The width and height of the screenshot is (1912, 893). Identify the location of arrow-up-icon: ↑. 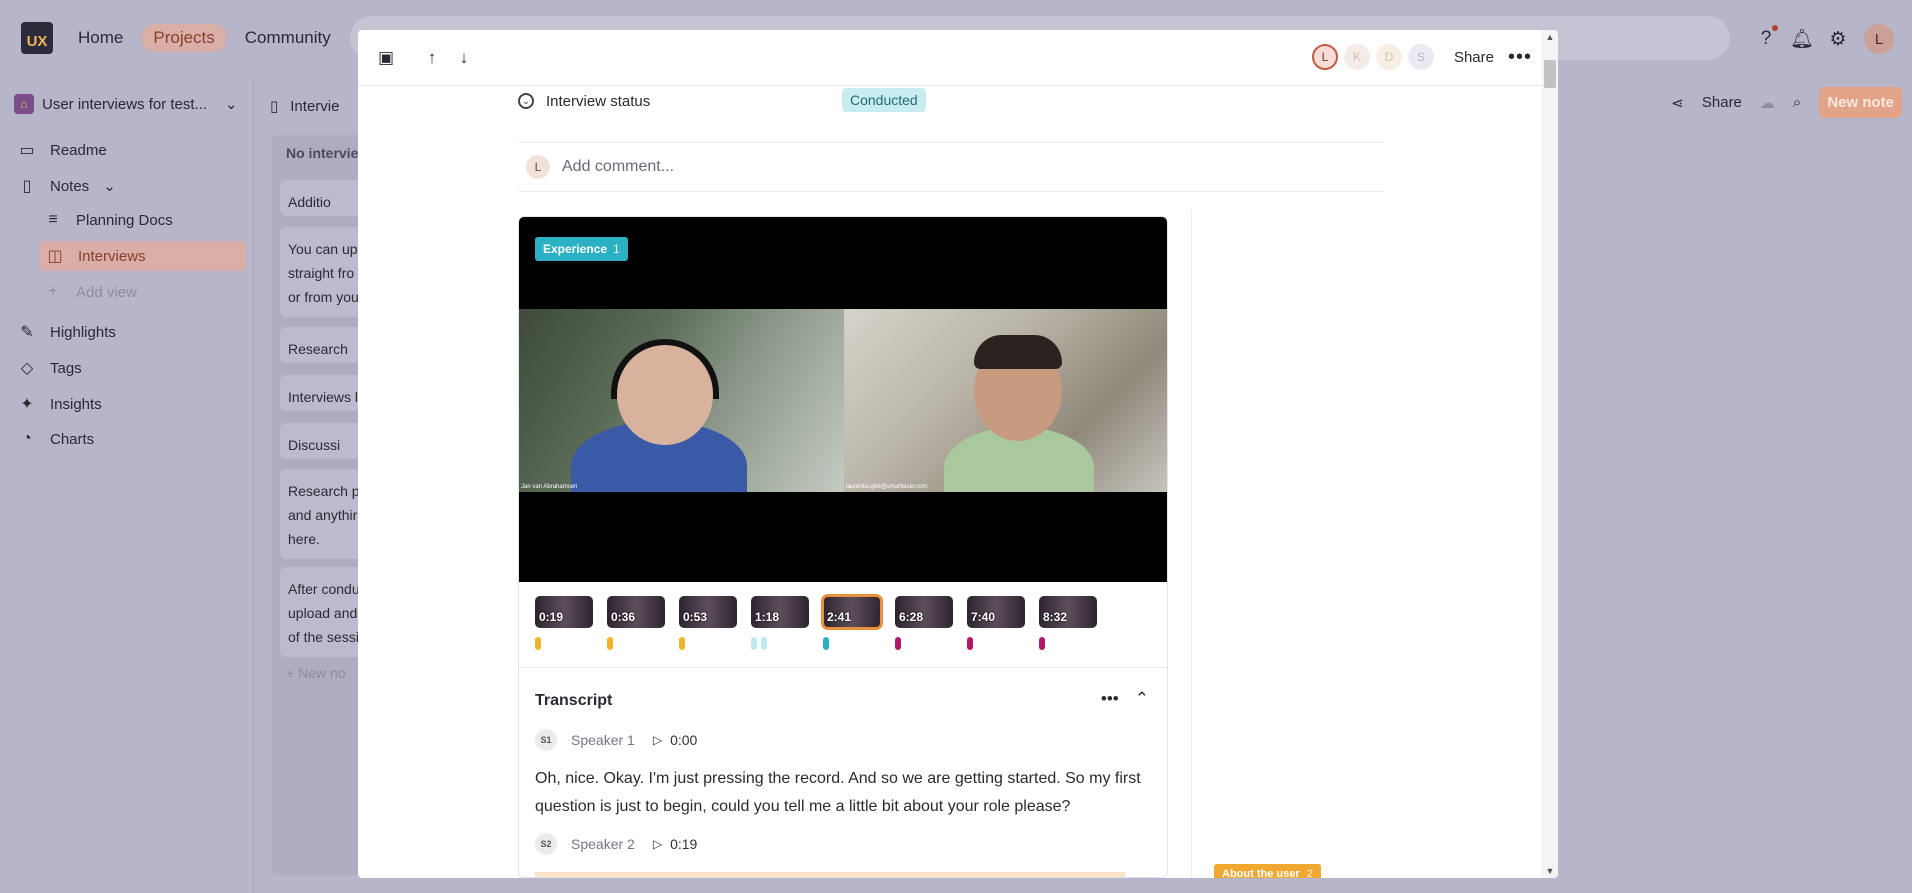
(432, 58).